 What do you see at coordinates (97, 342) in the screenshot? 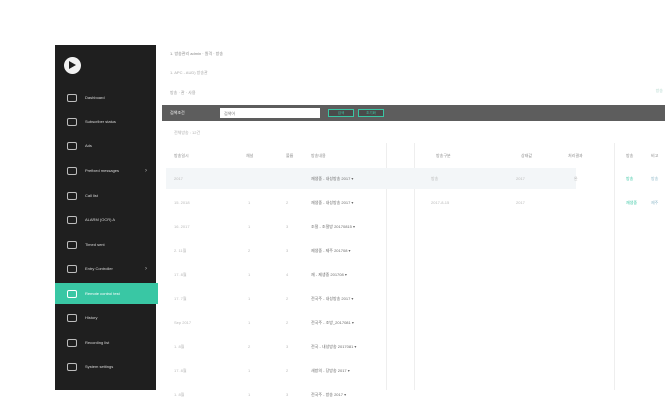
I see `sidebar-item-label: Recording list` at bounding box center [97, 342].